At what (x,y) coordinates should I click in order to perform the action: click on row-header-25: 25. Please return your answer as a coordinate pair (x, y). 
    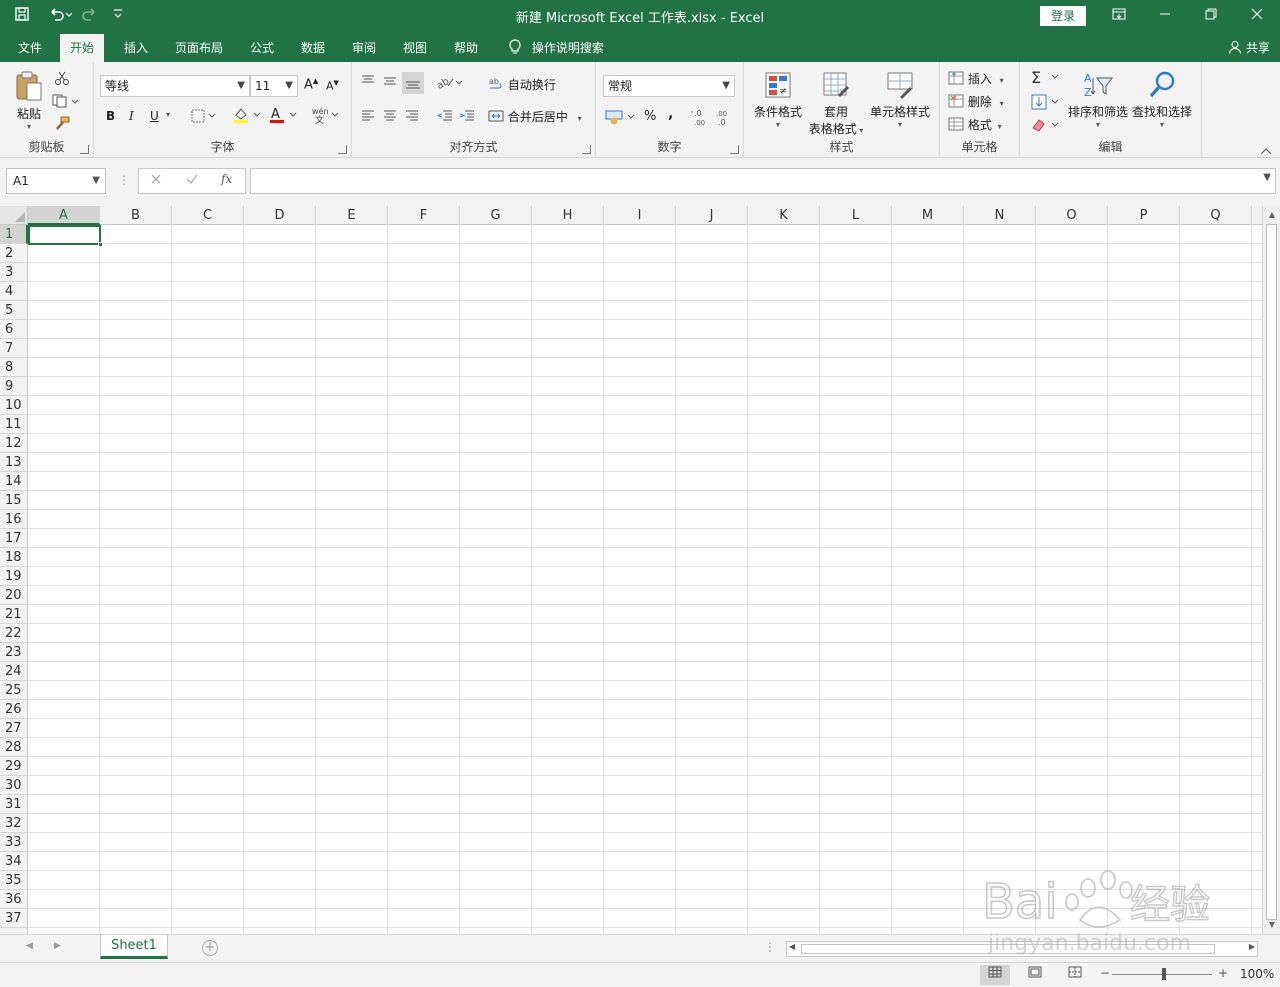
    Looking at the image, I should click on (14, 690).